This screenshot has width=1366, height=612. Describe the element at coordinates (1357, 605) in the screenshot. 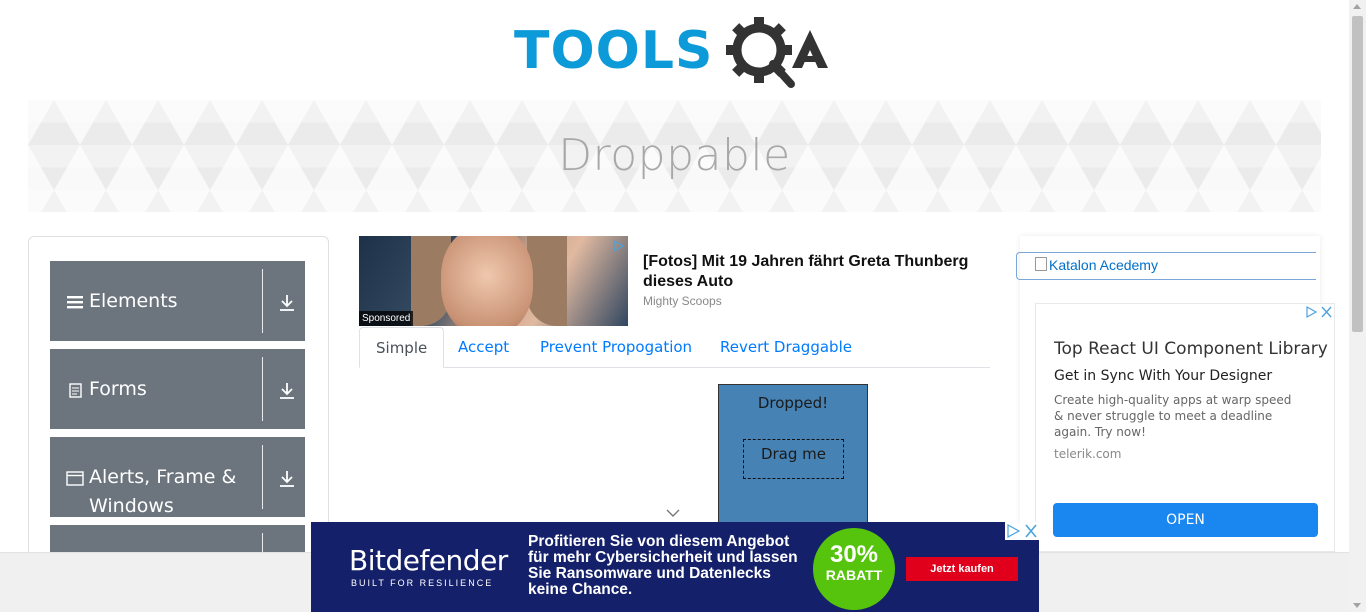

I see `scroll-down-arrow-icon` at that location.